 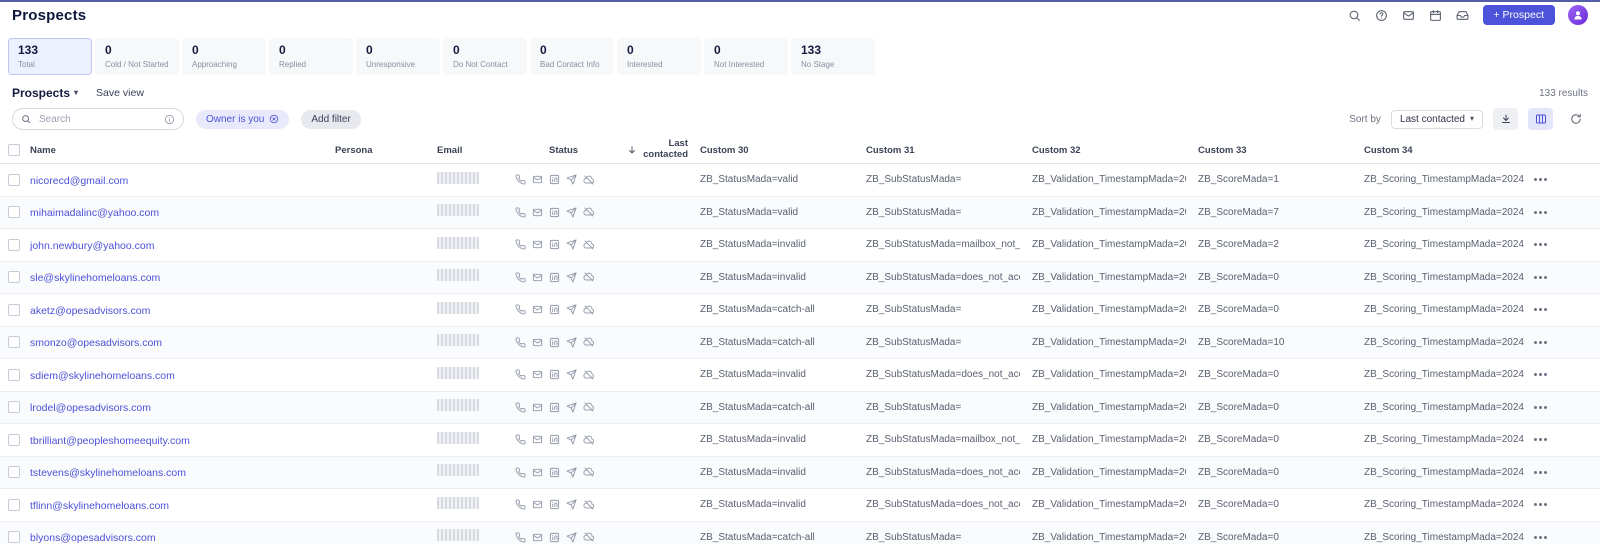 I want to click on column-header-custom-33: Custom 33, so click(x=1269, y=150).